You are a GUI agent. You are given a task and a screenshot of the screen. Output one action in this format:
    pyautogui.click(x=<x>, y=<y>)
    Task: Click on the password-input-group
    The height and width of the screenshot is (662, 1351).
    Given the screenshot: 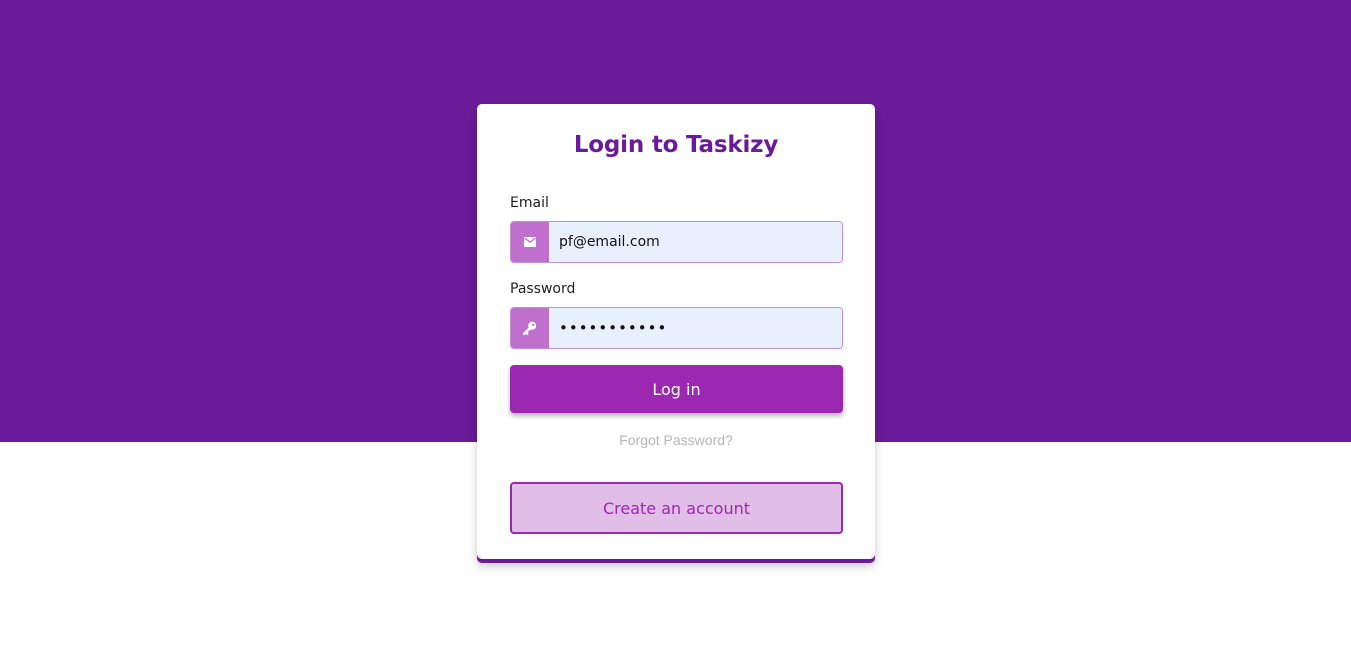 What is the action you would take?
    pyautogui.click(x=676, y=328)
    